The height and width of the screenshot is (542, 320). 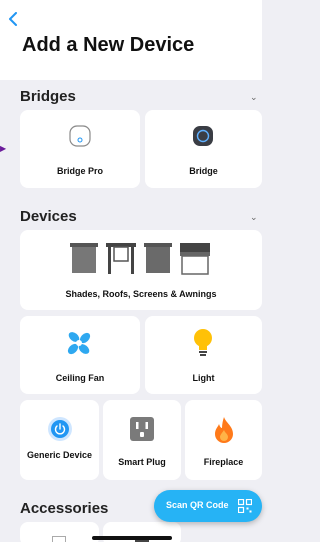 I want to click on device-card-fireplace: Fireplace, so click(x=223, y=440).